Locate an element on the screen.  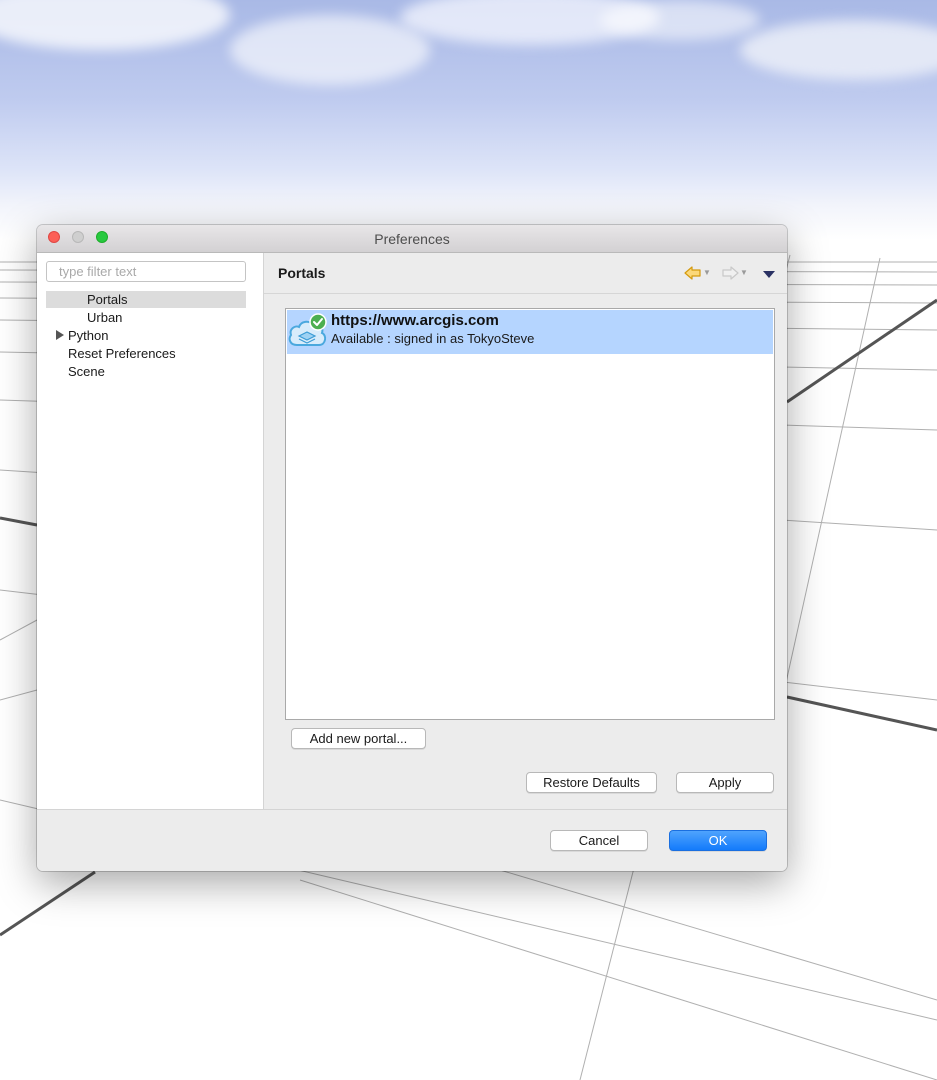
portal-status: Available : signed in as TokyoSteve is located at coordinates (433, 338).